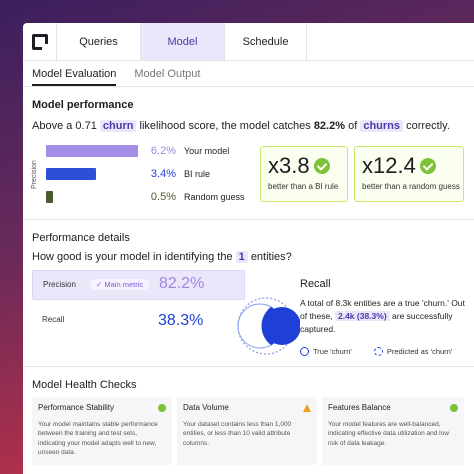  What do you see at coordinates (271, 257) in the screenshot?
I see `question-post: entities?` at bounding box center [271, 257].